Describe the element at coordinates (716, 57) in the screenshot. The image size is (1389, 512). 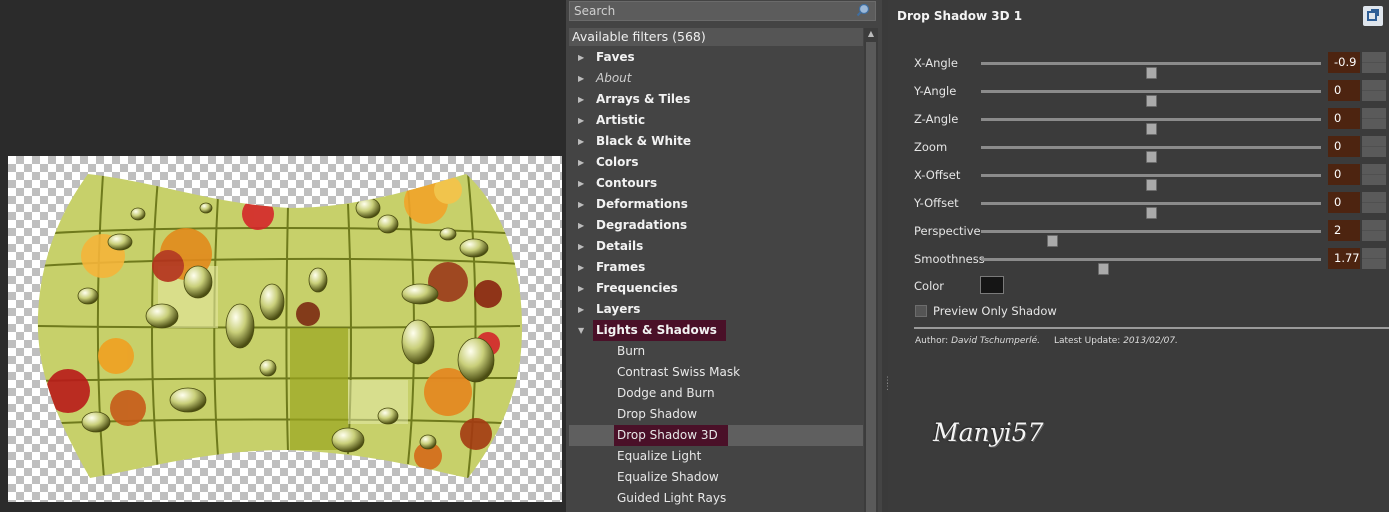
I see `filter-category-faves: ▶ Faves` at that location.